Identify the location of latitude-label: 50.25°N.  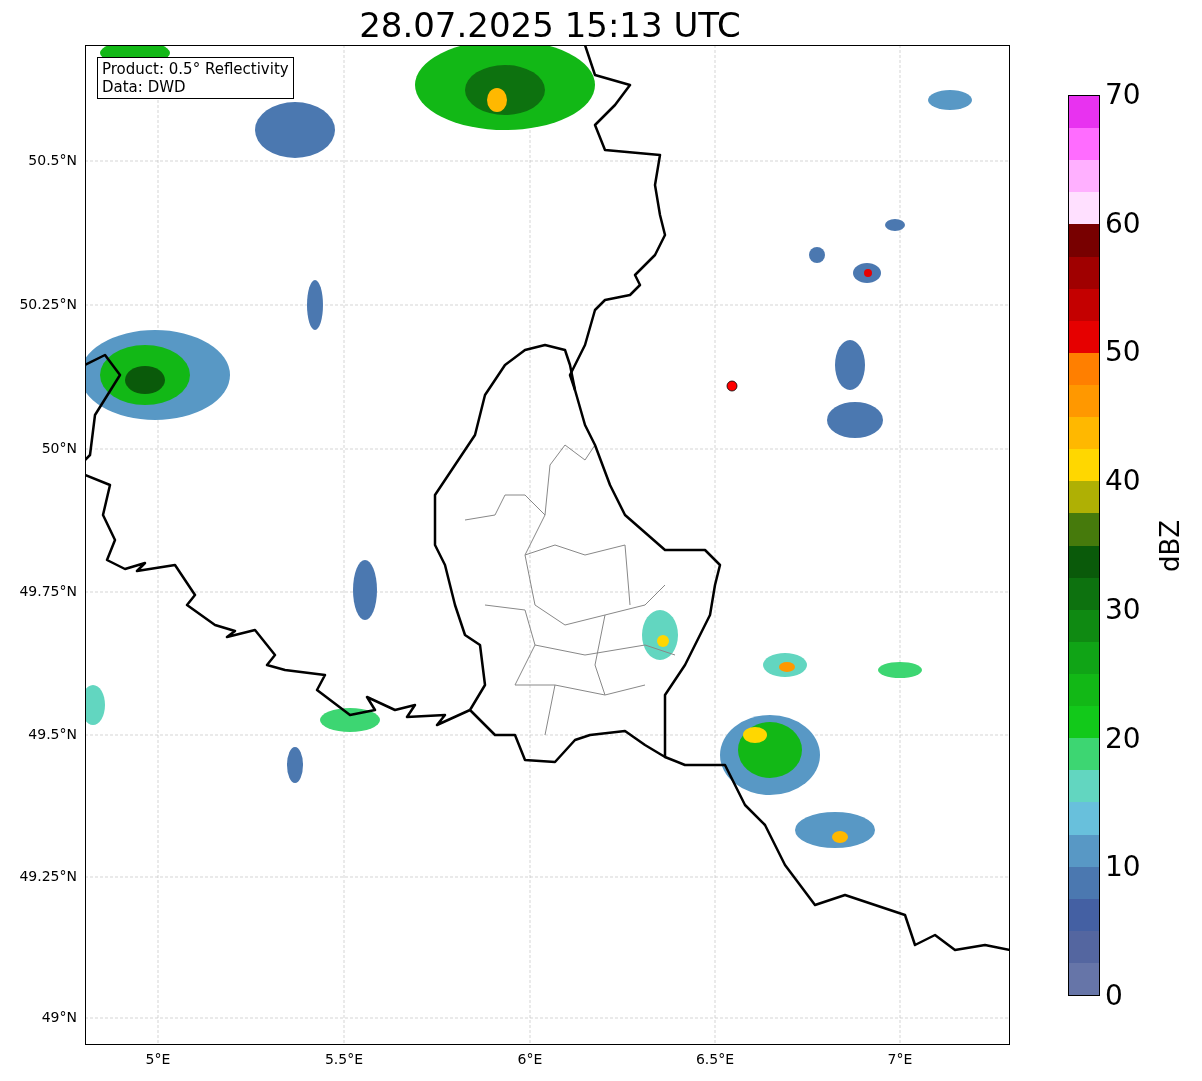
(48, 304).